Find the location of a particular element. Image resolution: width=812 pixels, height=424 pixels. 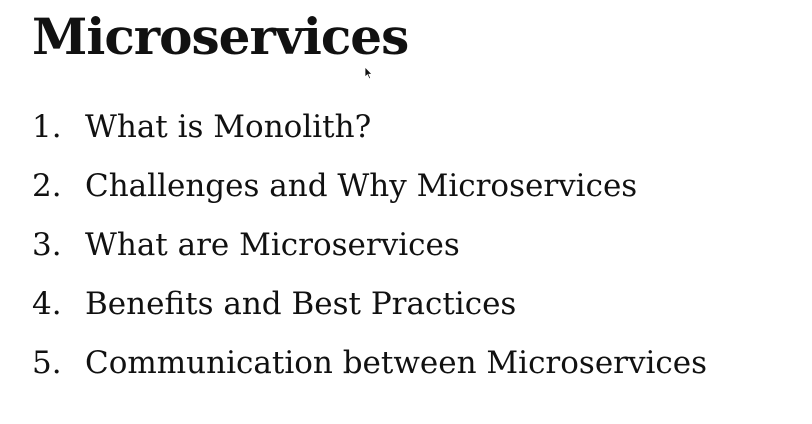

agenda-text: What are Microservices is located at coordinates (272, 245).